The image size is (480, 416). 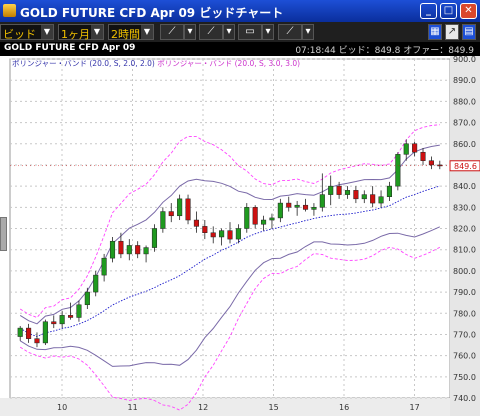 I want to click on line-tools-icon: ⟋, so click(x=211, y=31).